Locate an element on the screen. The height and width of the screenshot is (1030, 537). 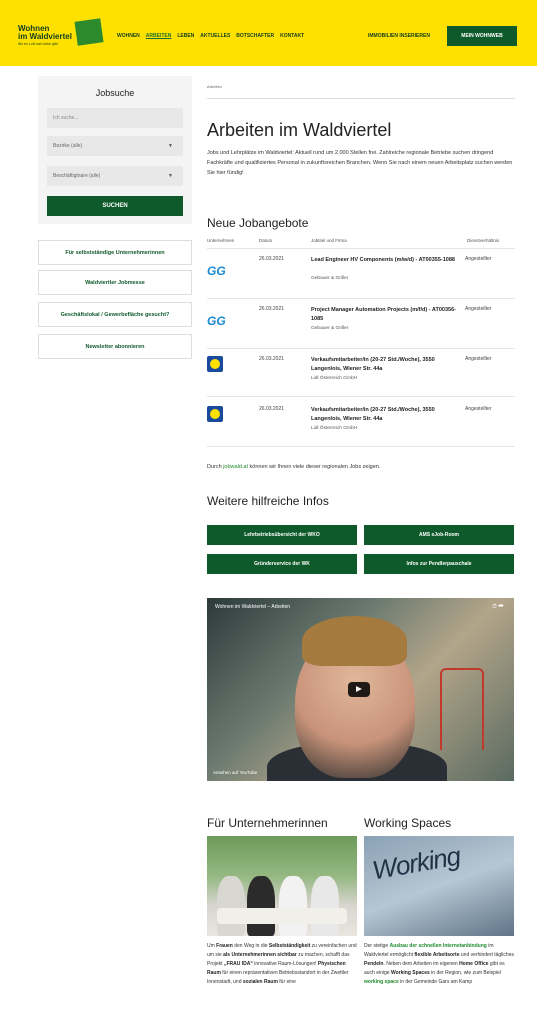
immobilien-inserieren-link: IMMOBILIEN INSERIEREN is located at coordinates (399, 36).